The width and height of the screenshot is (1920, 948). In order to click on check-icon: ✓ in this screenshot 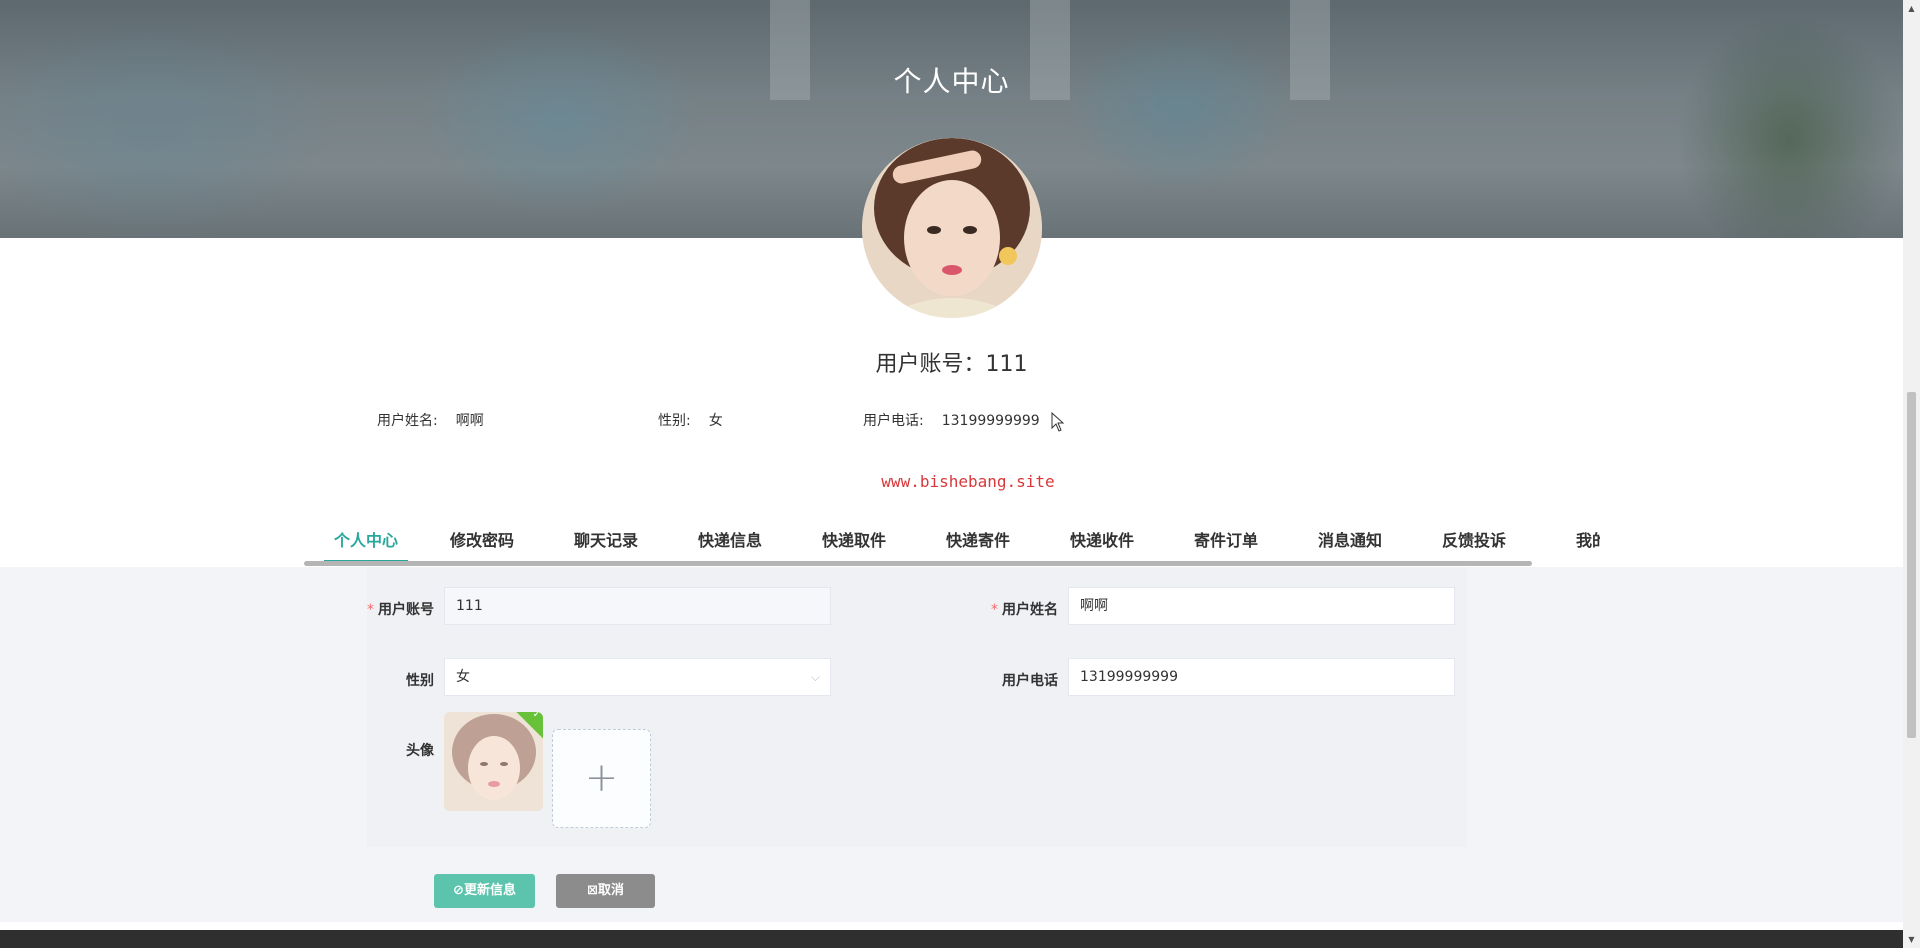, I will do `click(536, 716)`.